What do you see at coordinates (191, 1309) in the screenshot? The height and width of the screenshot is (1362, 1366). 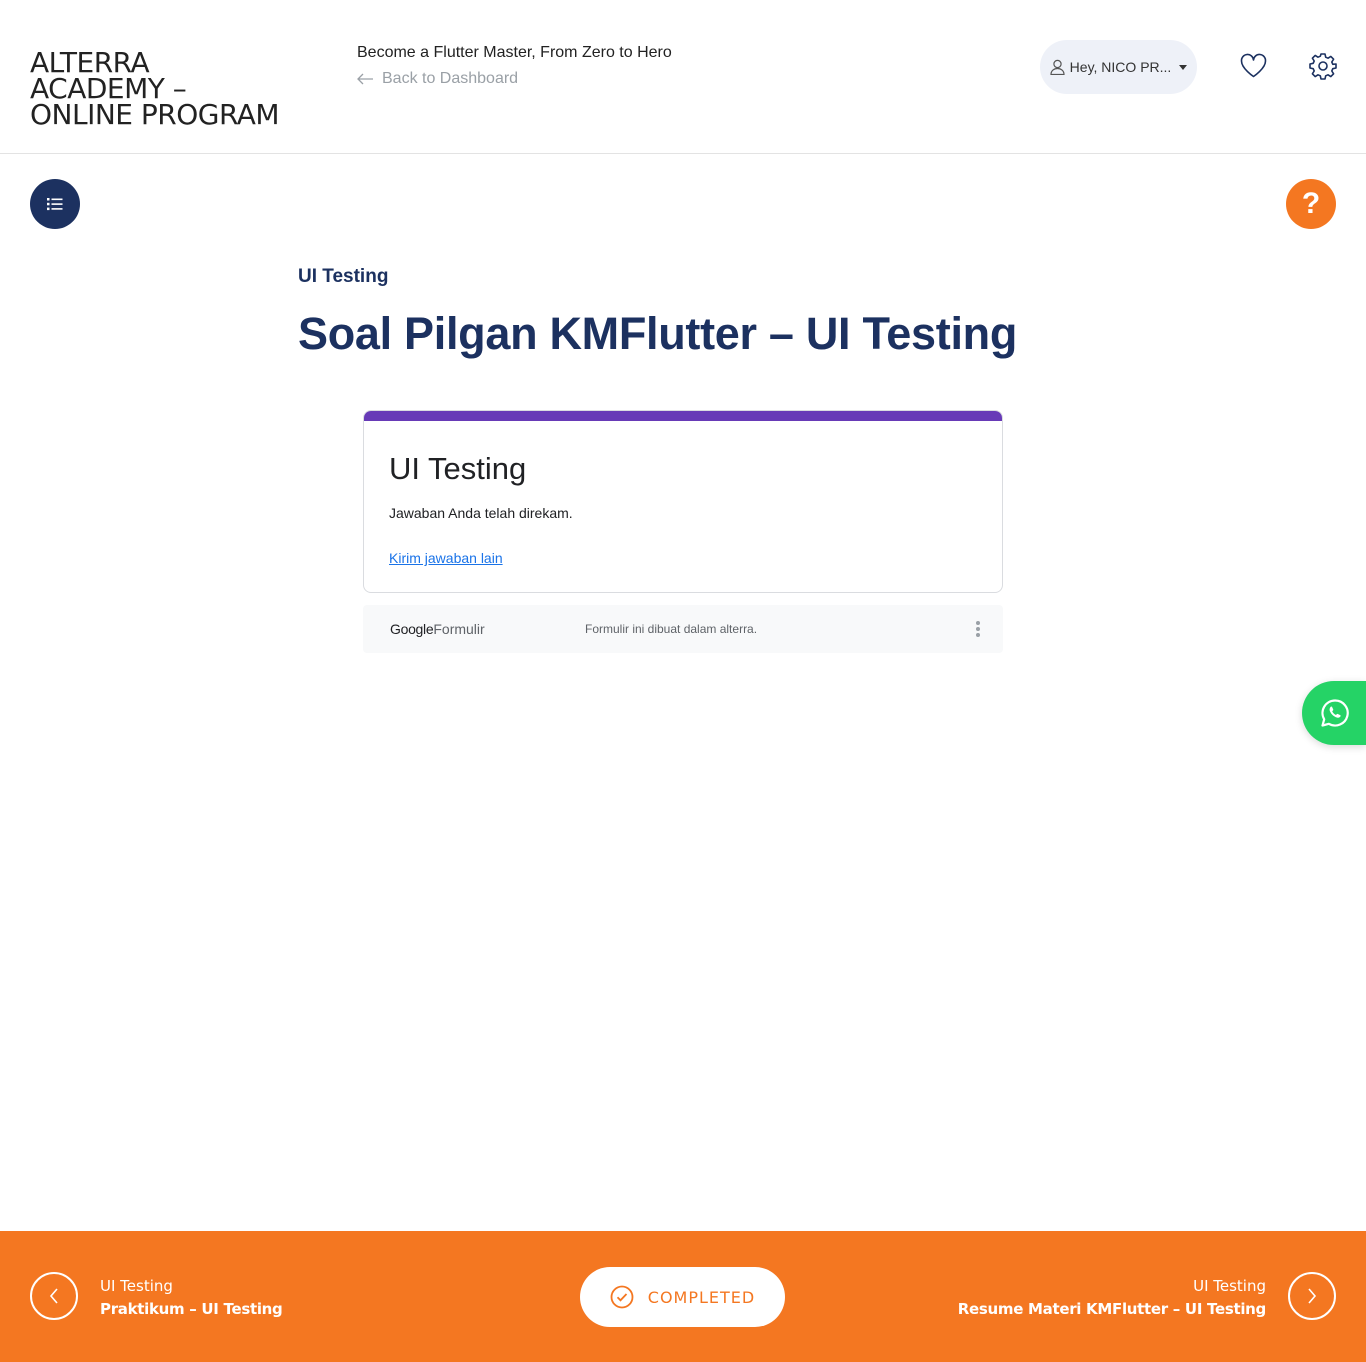 I see `previous-lesson-title: Praktikum – UI Testing` at bounding box center [191, 1309].